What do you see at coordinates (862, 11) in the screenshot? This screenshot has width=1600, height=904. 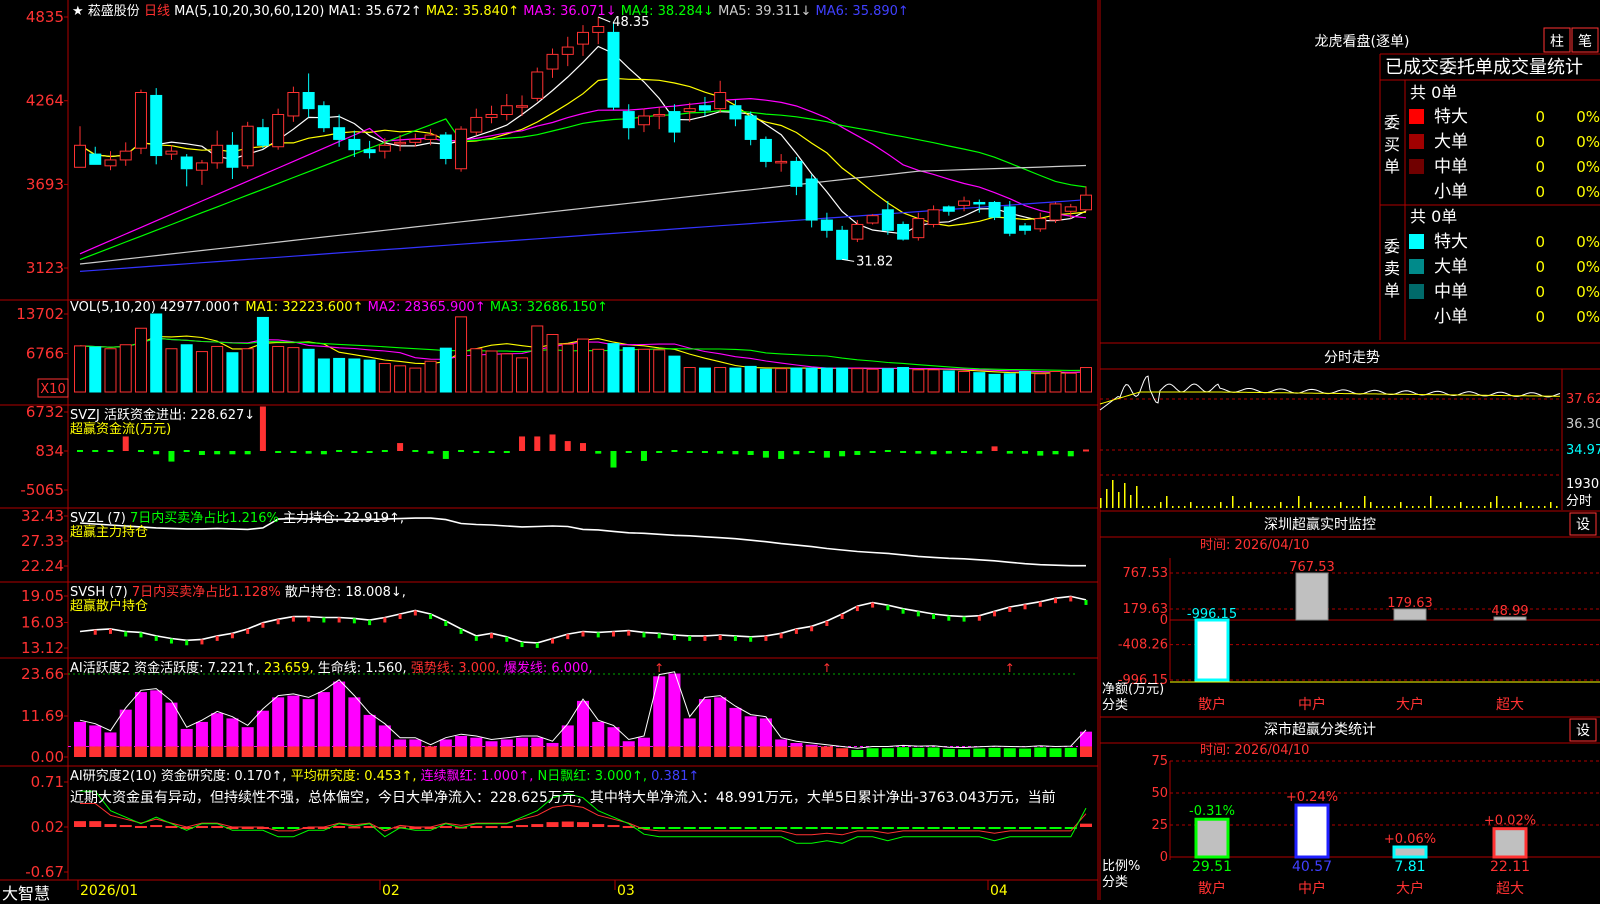 I see `ma6-label: MA6: 35.890↑` at bounding box center [862, 11].